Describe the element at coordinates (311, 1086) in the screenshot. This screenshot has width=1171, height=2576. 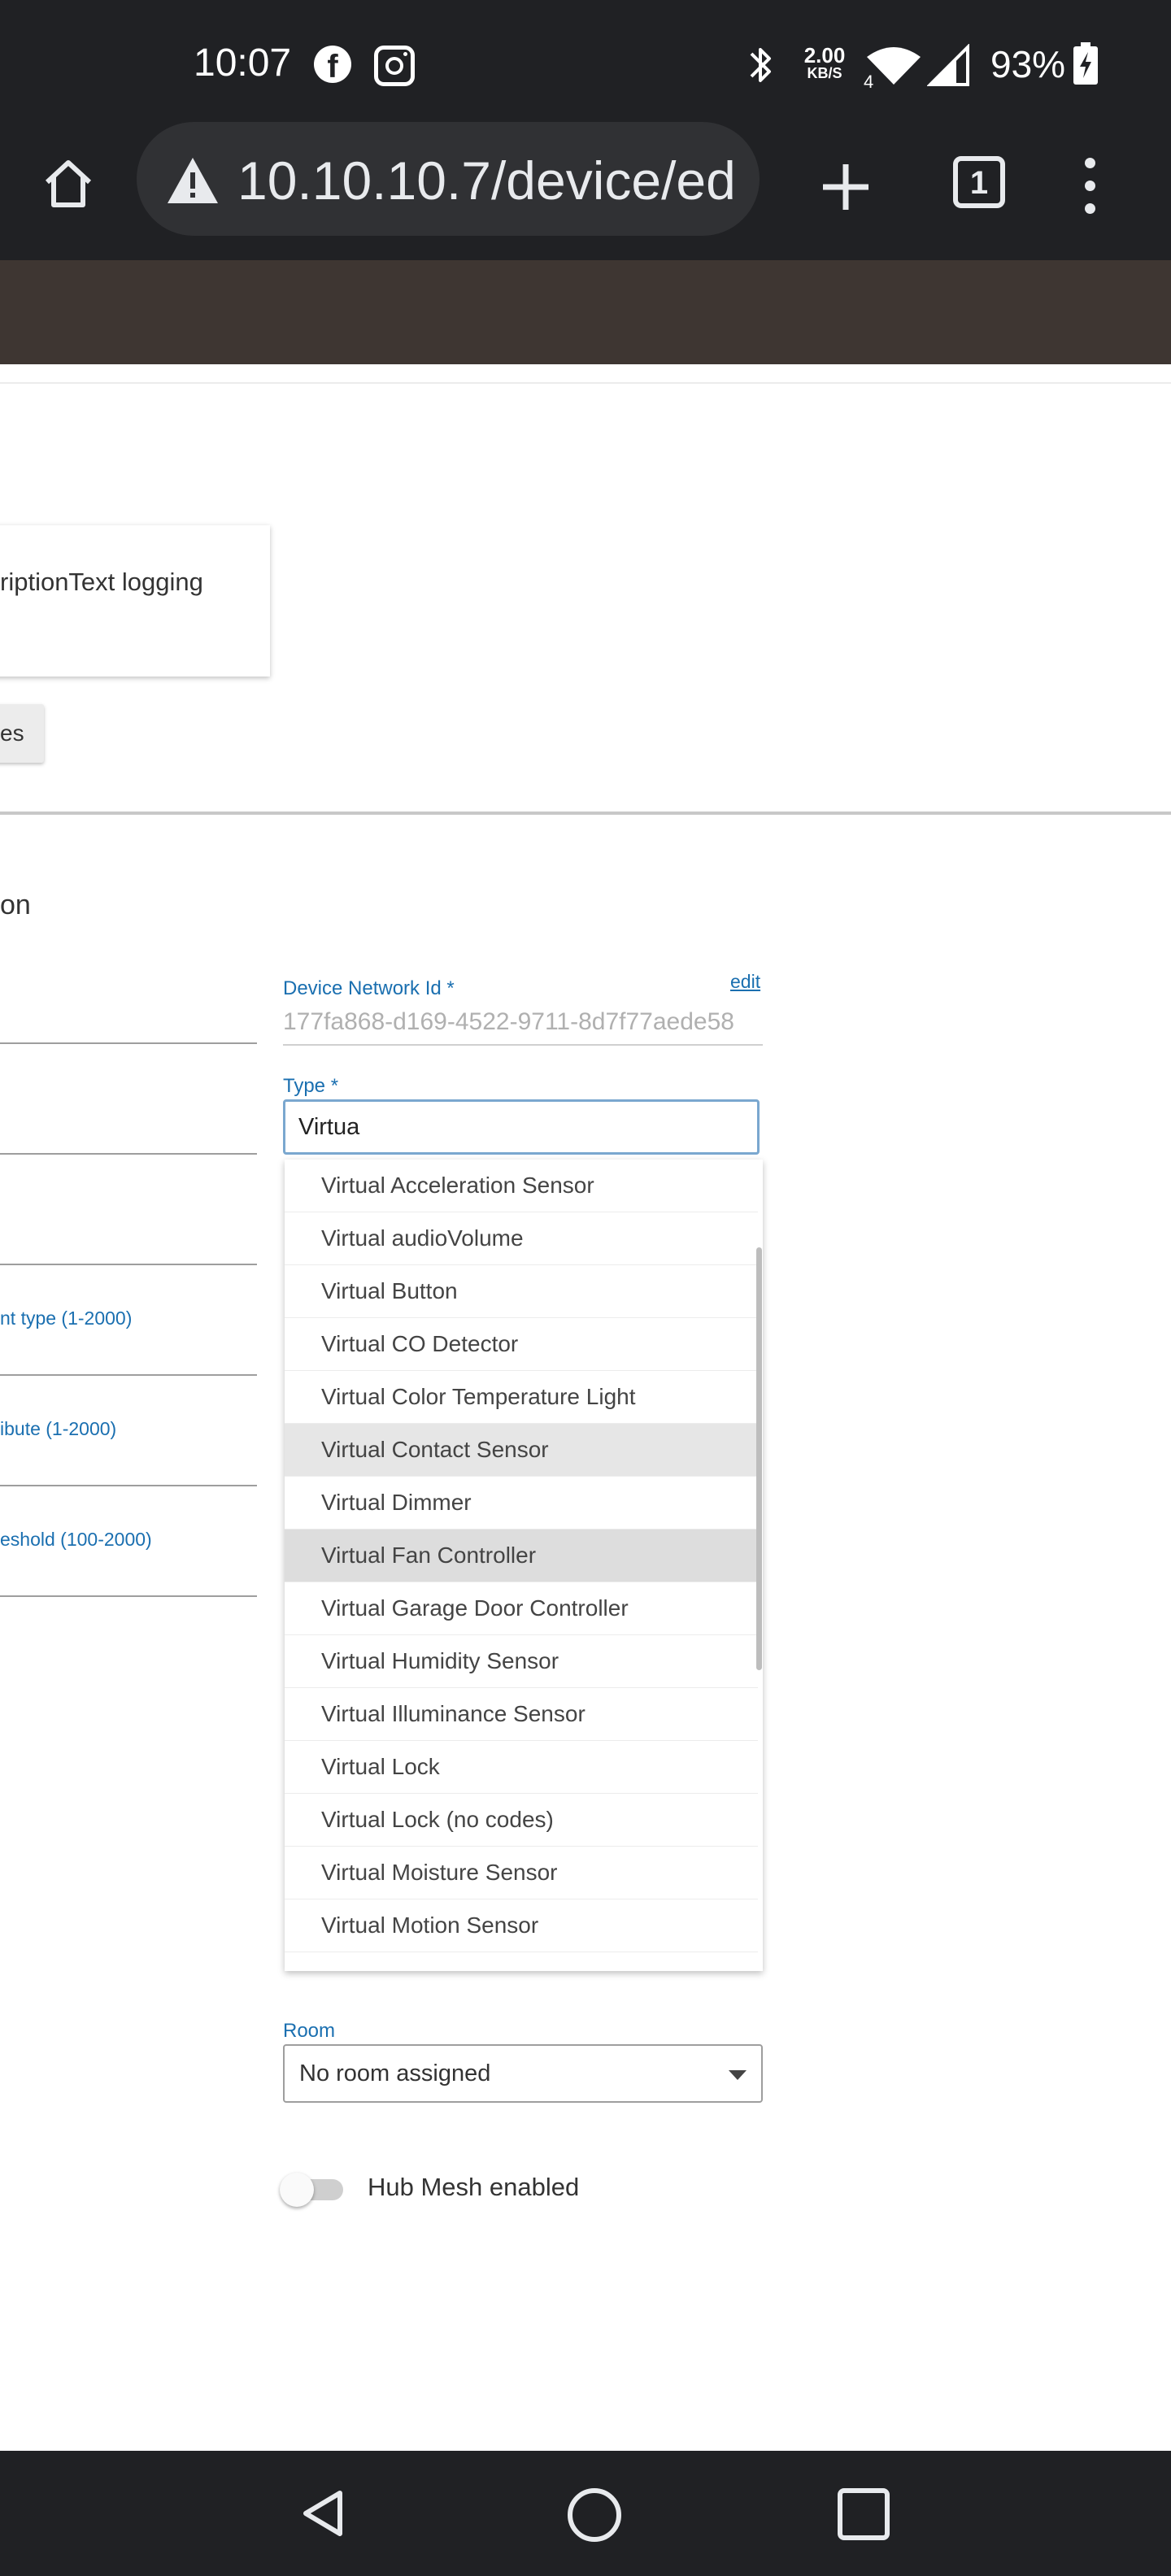
I see `type-label: Type *` at that location.